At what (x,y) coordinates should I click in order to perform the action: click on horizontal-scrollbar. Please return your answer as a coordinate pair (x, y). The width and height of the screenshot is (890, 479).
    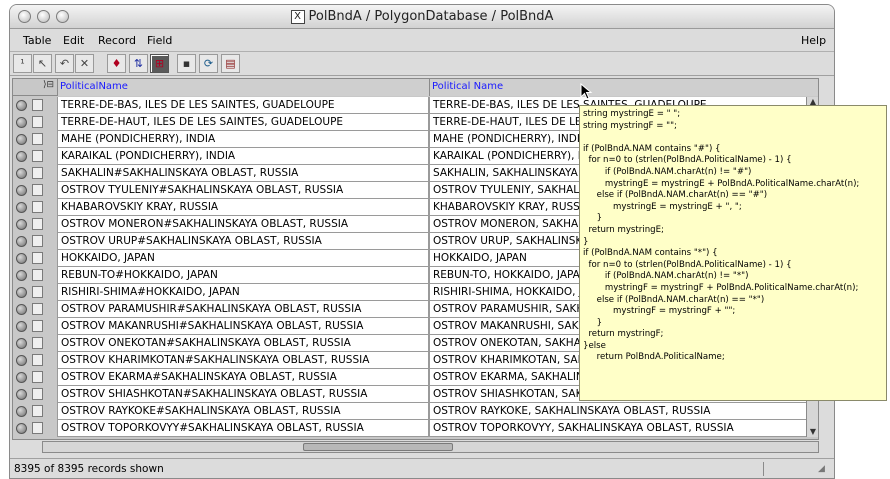
    Looking at the image, I should click on (430, 447).